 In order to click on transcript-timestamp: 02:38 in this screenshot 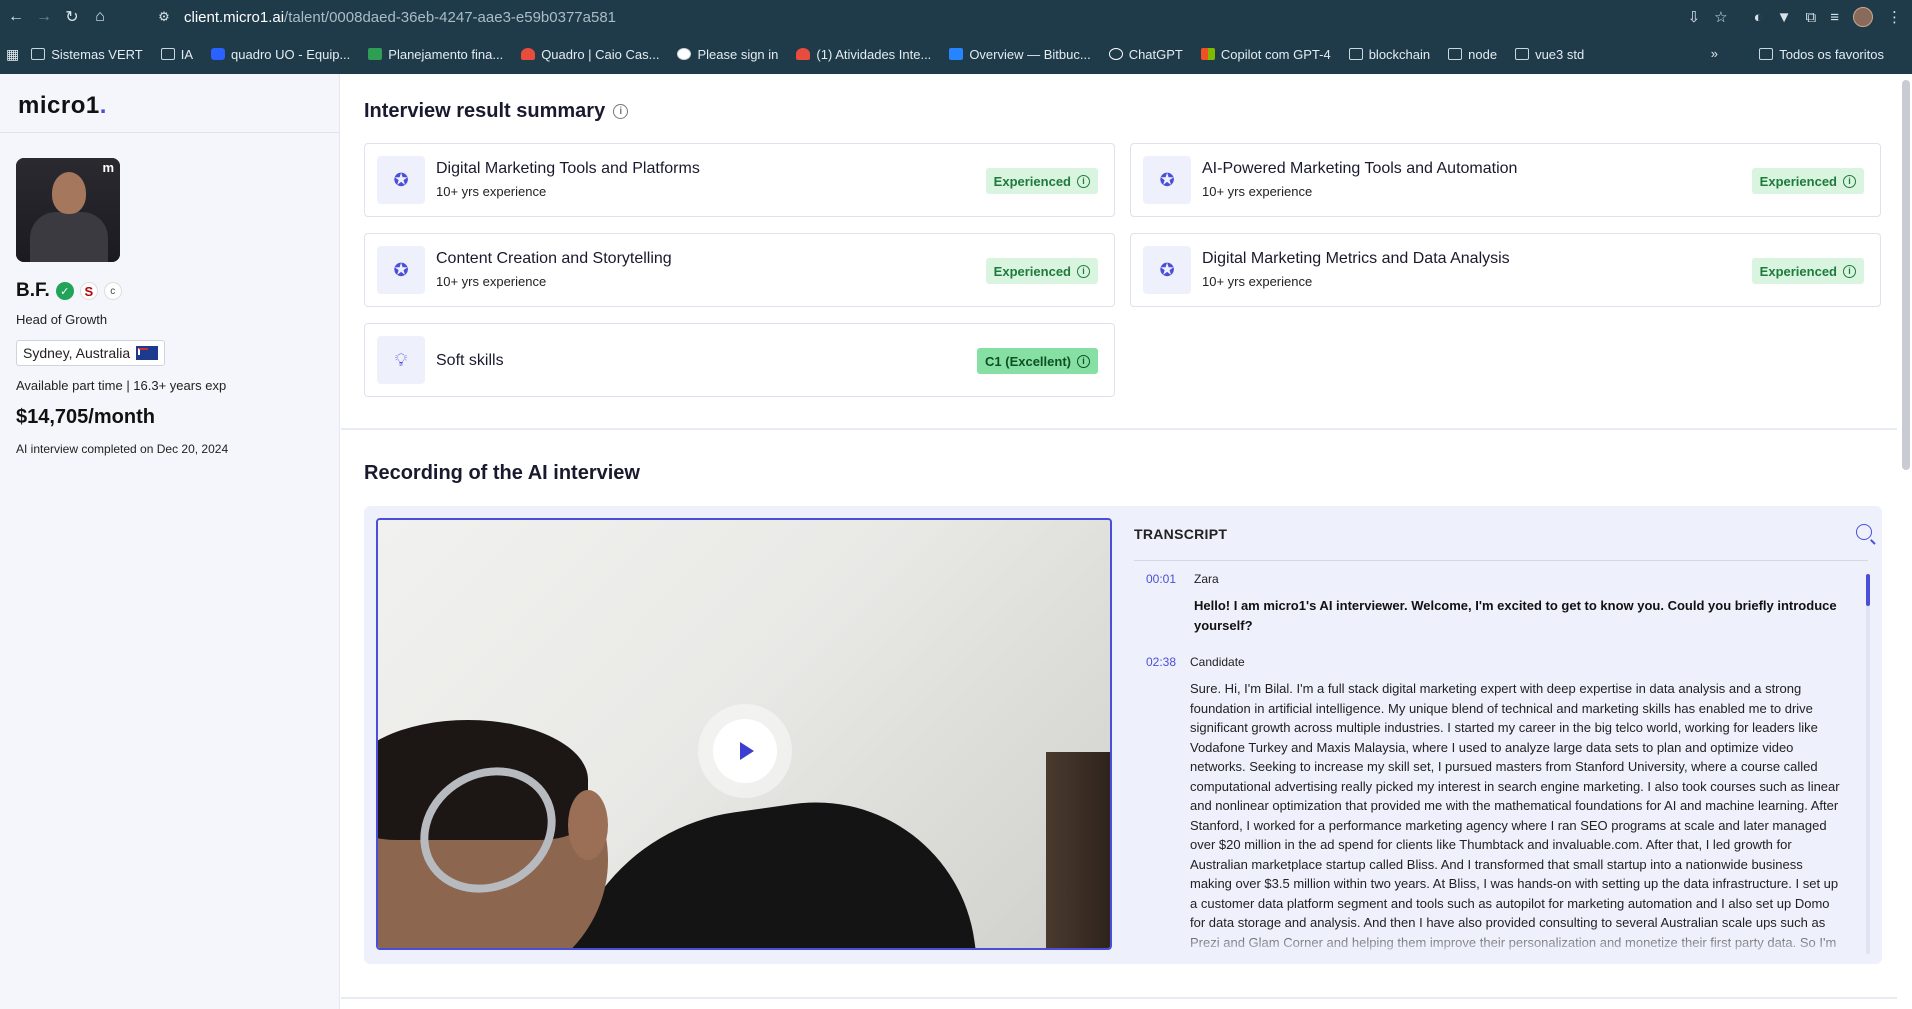, I will do `click(1161, 662)`.